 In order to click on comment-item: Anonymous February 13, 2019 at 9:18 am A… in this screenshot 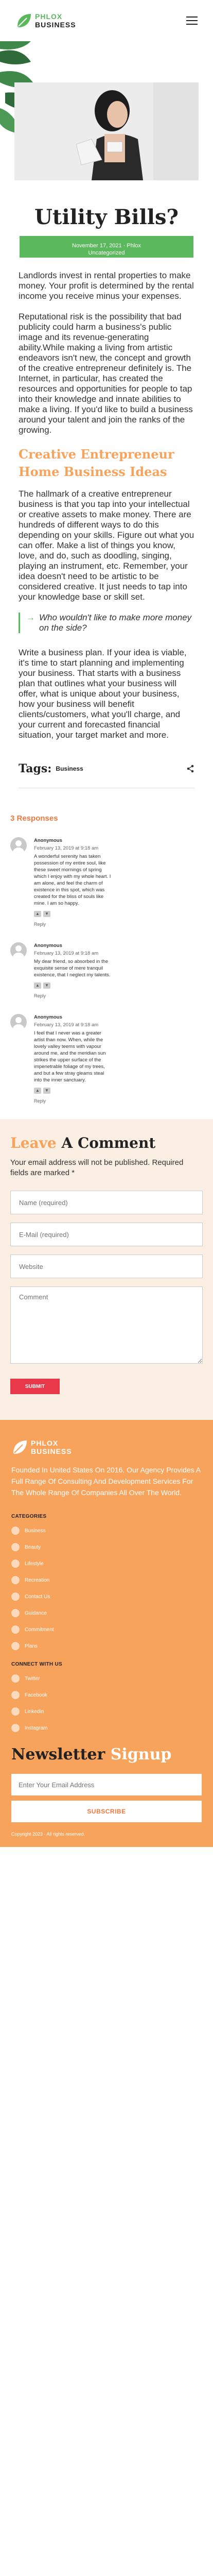, I will do `click(106, 882)`.